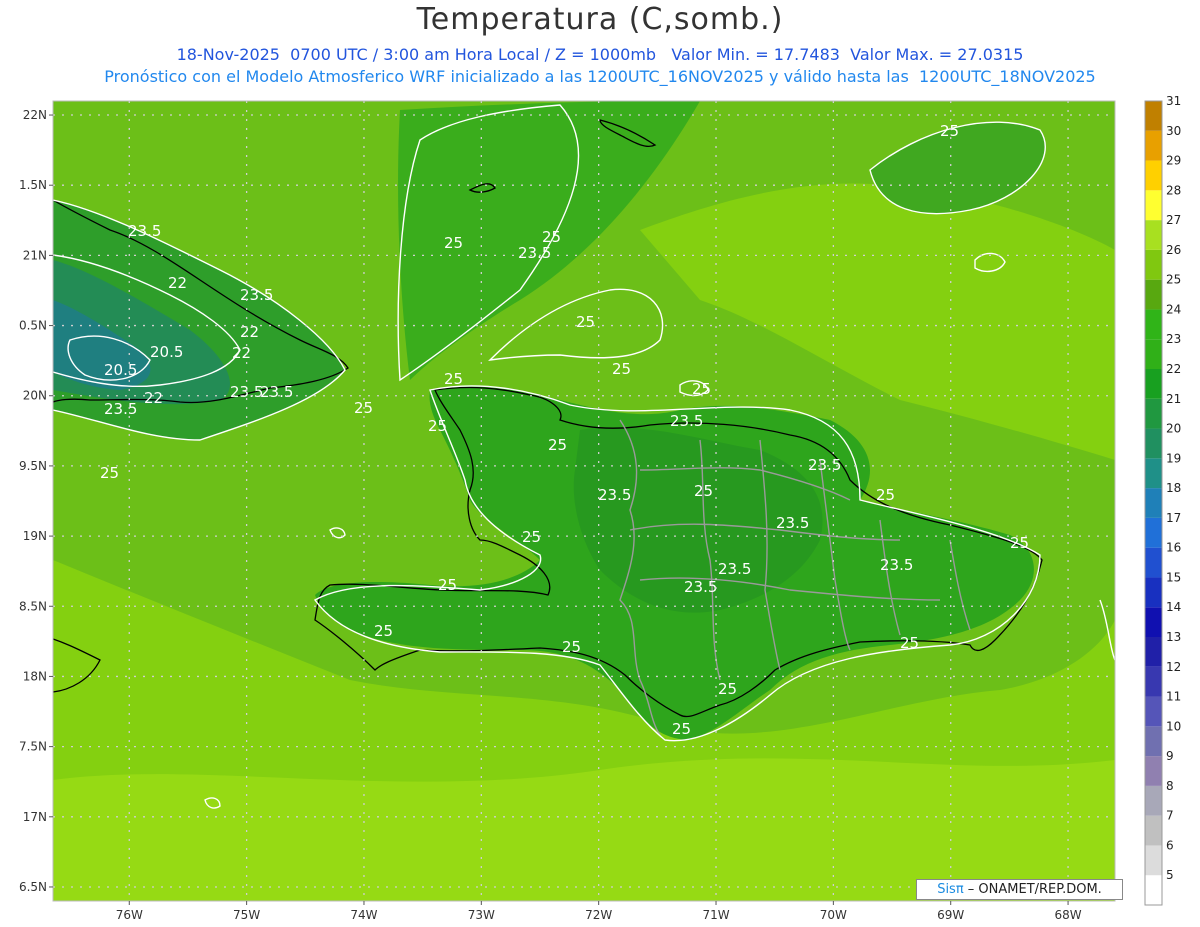 This screenshot has height=927, width=1200. I want to click on lat-tick-label: 1.5N, so click(33, 185).